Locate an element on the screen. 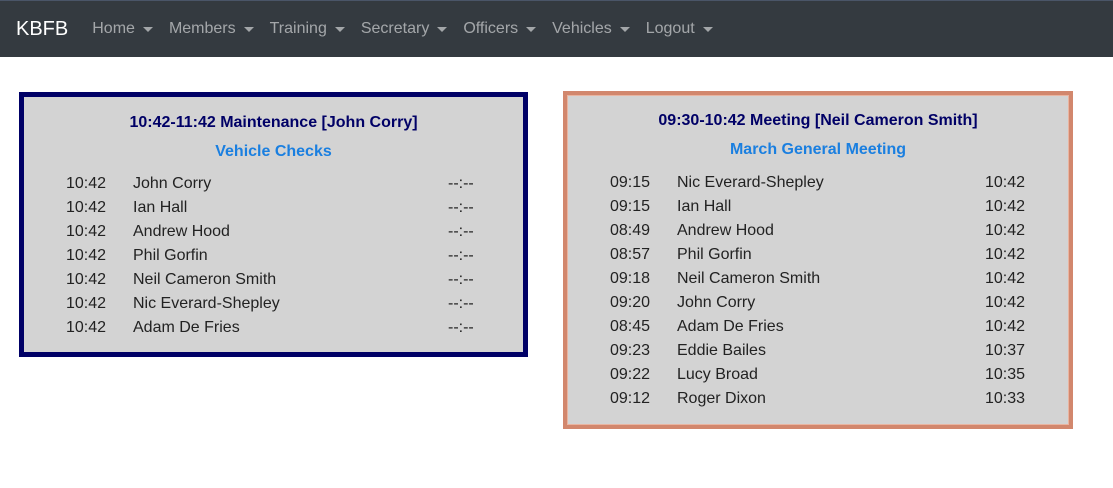 The image size is (1113, 488). attendance-row: 10:42 Neil Cameron Smith --:-- is located at coordinates (273, 280).